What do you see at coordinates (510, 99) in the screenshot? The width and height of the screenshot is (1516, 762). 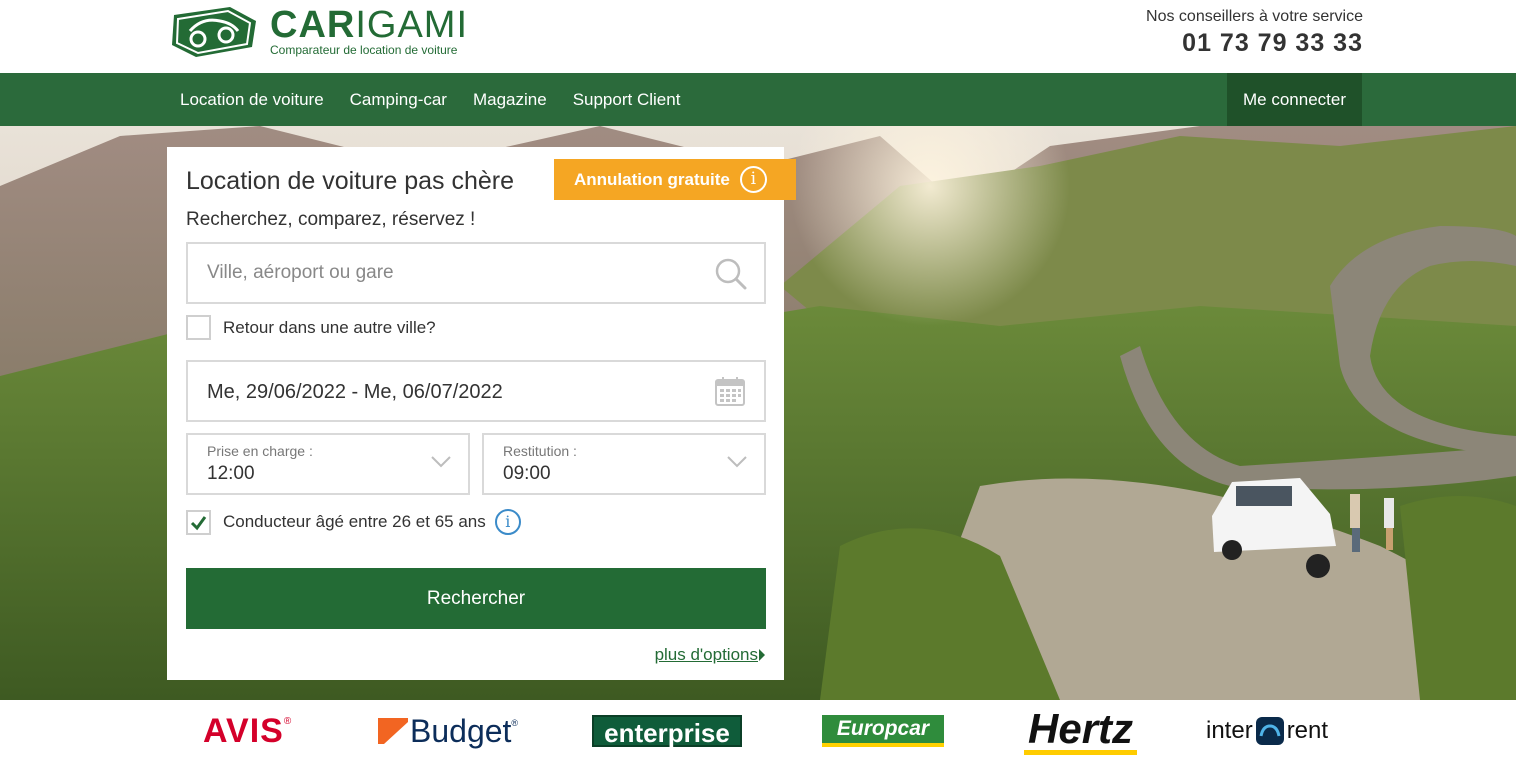 I see `nav-item-magazine: Magazine` at bounding box center [510, 99].